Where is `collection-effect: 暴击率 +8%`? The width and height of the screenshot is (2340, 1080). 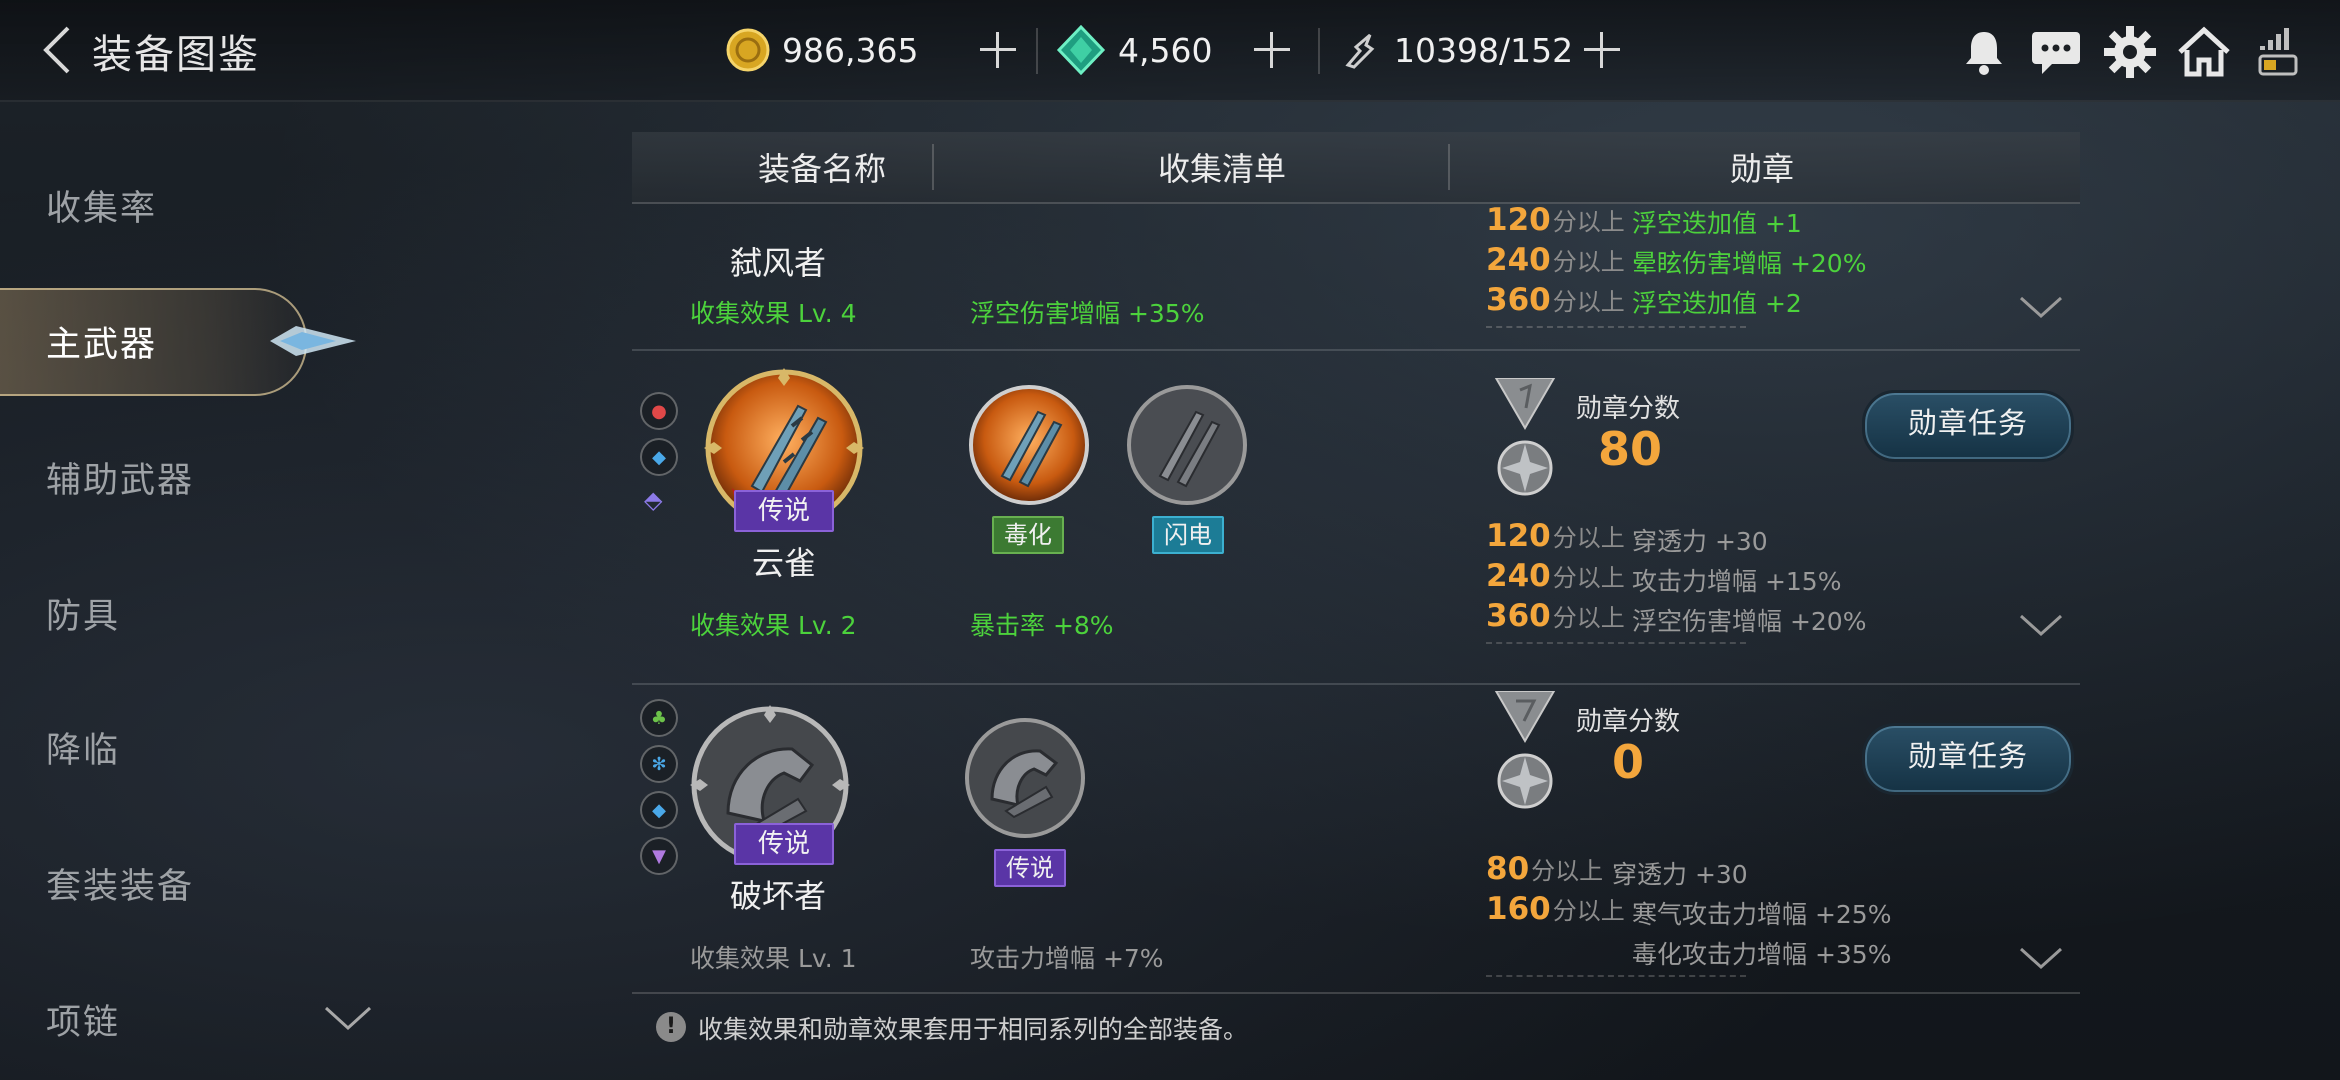 collection-effect: 暴击率 +8% is located at coordinates (1042, 625).